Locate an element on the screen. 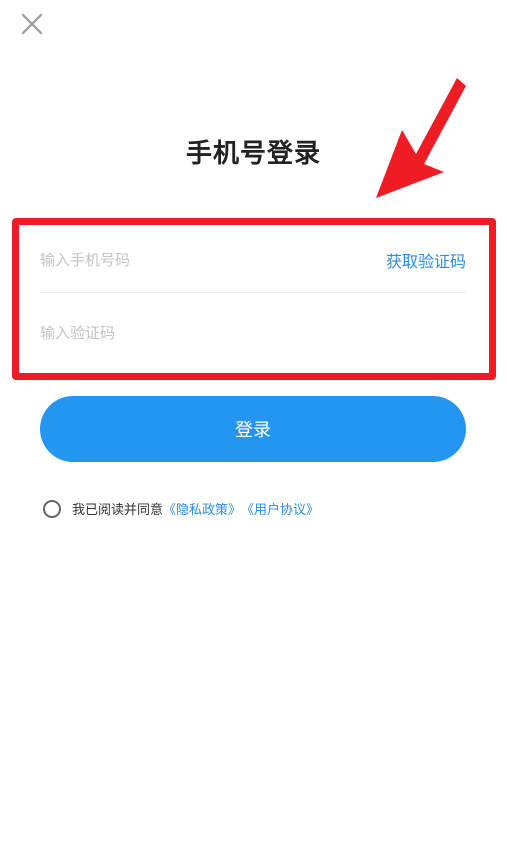 The image size is (507, 867). get-verification-code-button: 获取验证码 is located at coordinates (426, 260).